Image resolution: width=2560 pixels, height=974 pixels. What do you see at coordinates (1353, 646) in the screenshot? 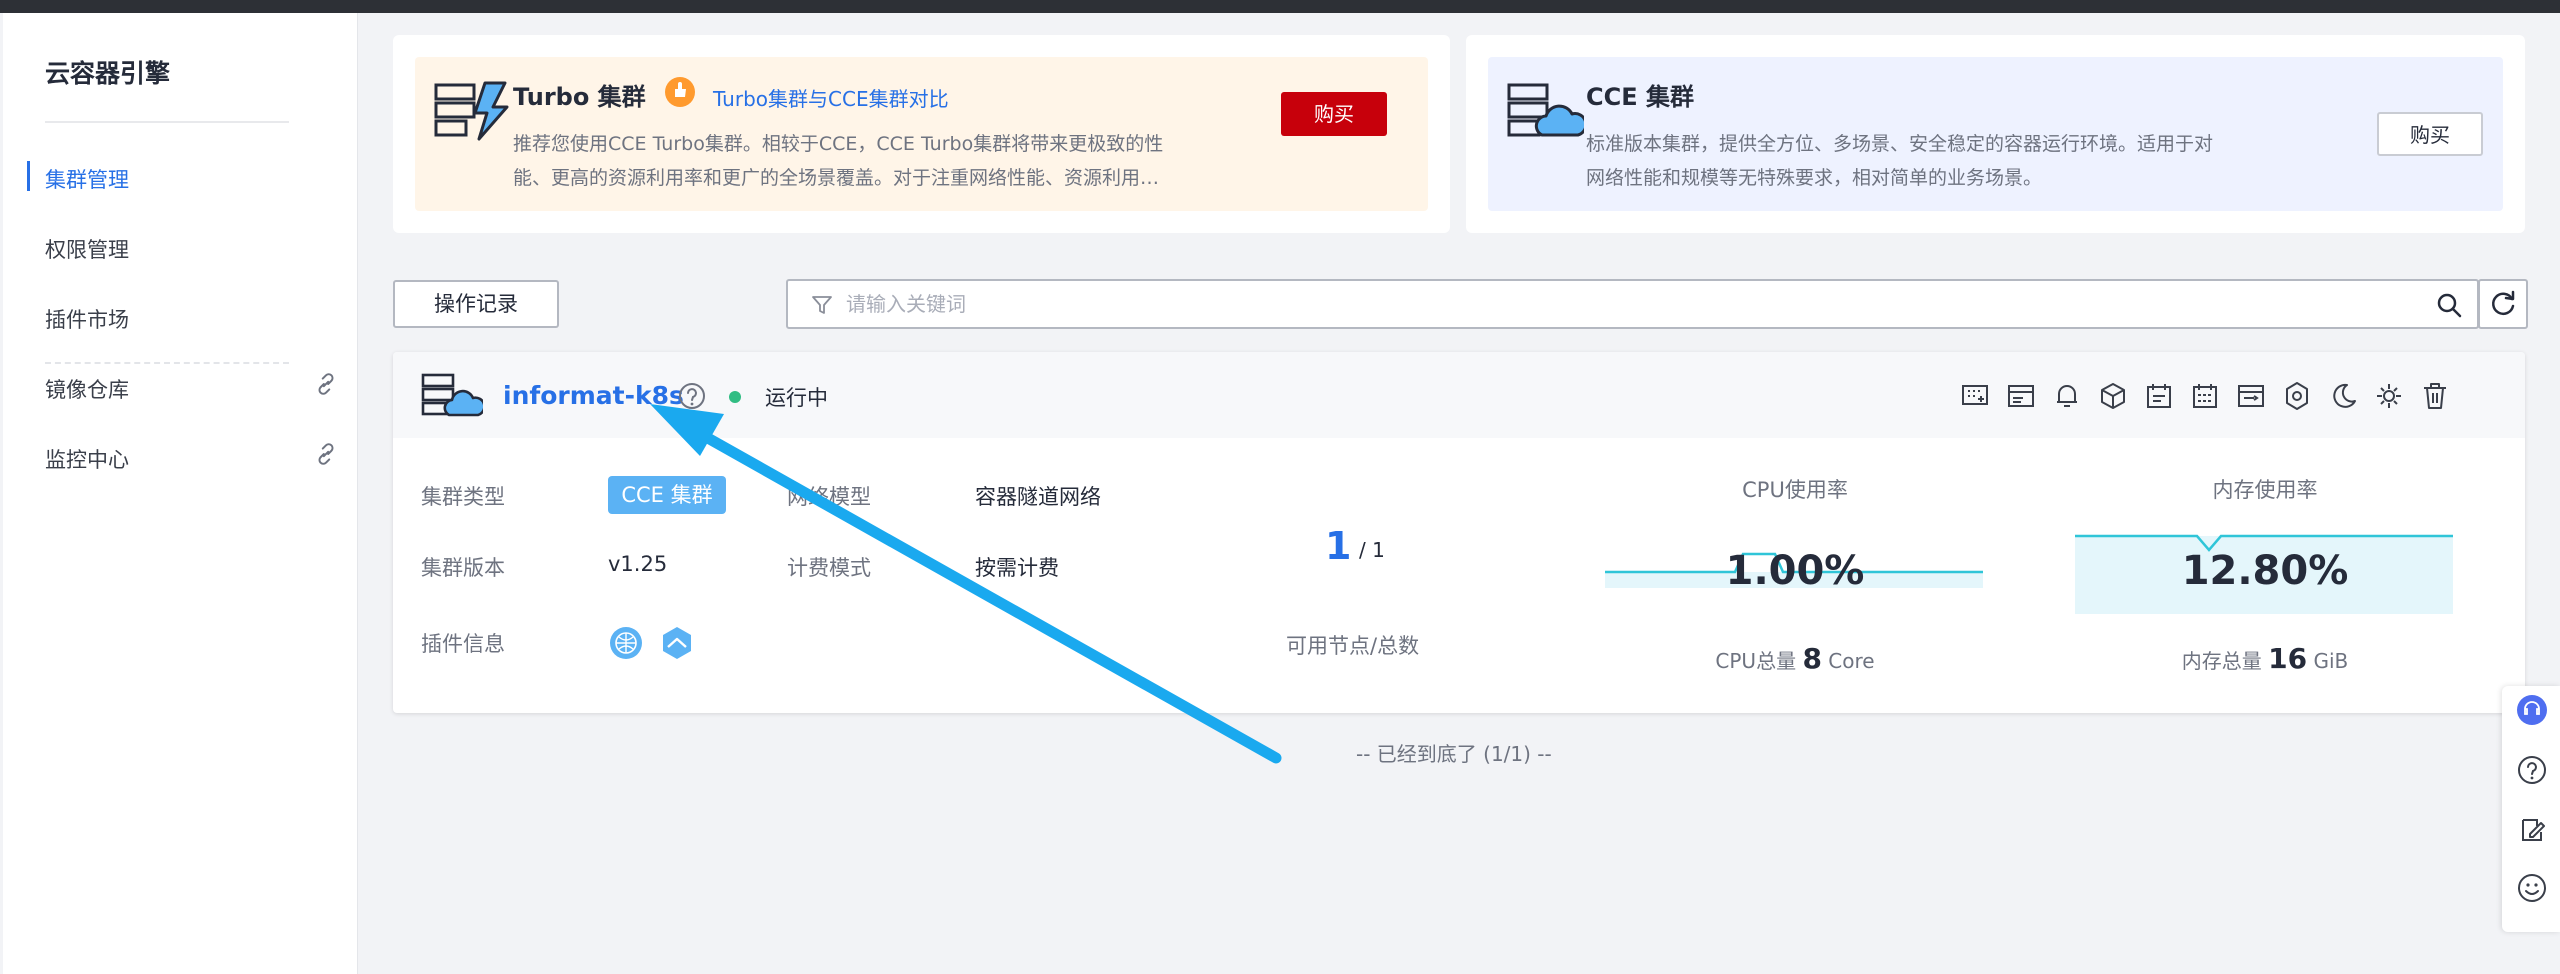
I see `nodes-label: 可用节点/总数` at bounding box center [1353, 646].